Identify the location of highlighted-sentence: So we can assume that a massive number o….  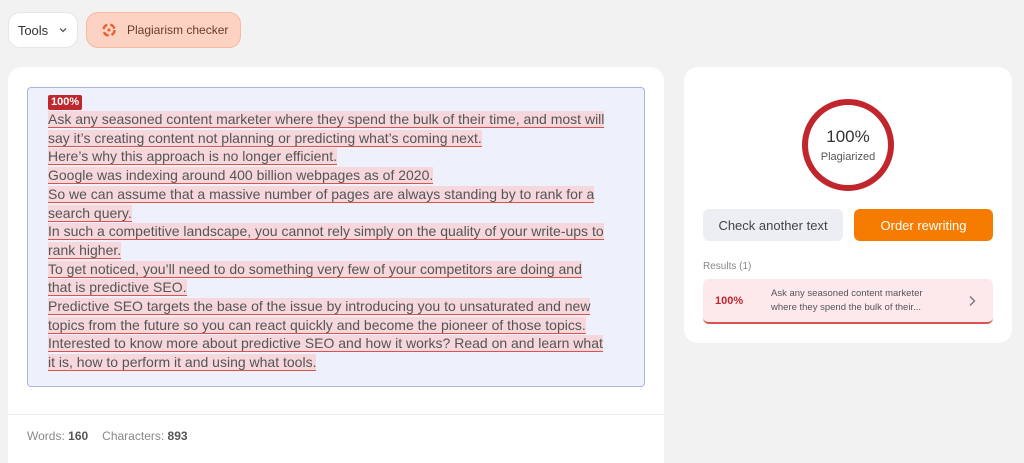
(321, 203).